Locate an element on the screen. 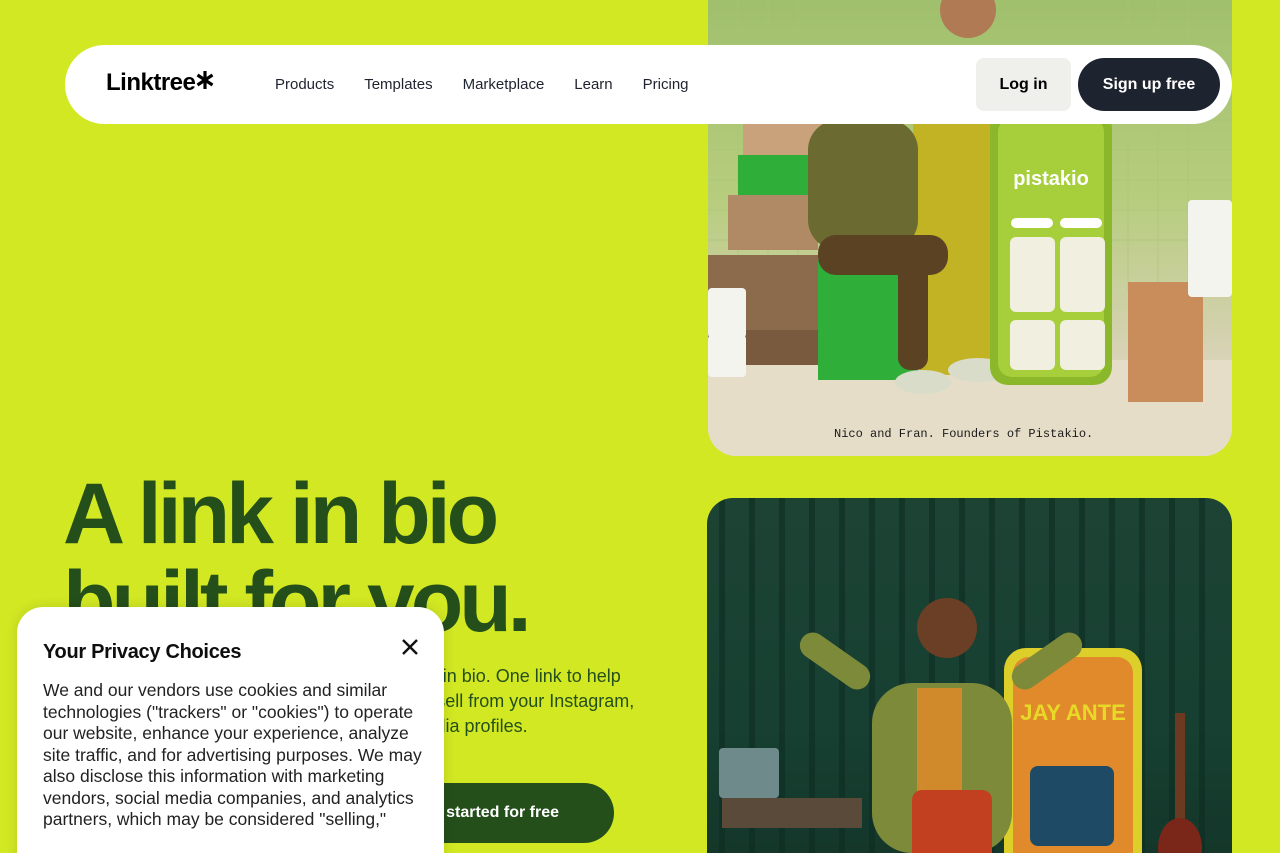  signup-button: Sign up free is located at coordinates (1149, 84).